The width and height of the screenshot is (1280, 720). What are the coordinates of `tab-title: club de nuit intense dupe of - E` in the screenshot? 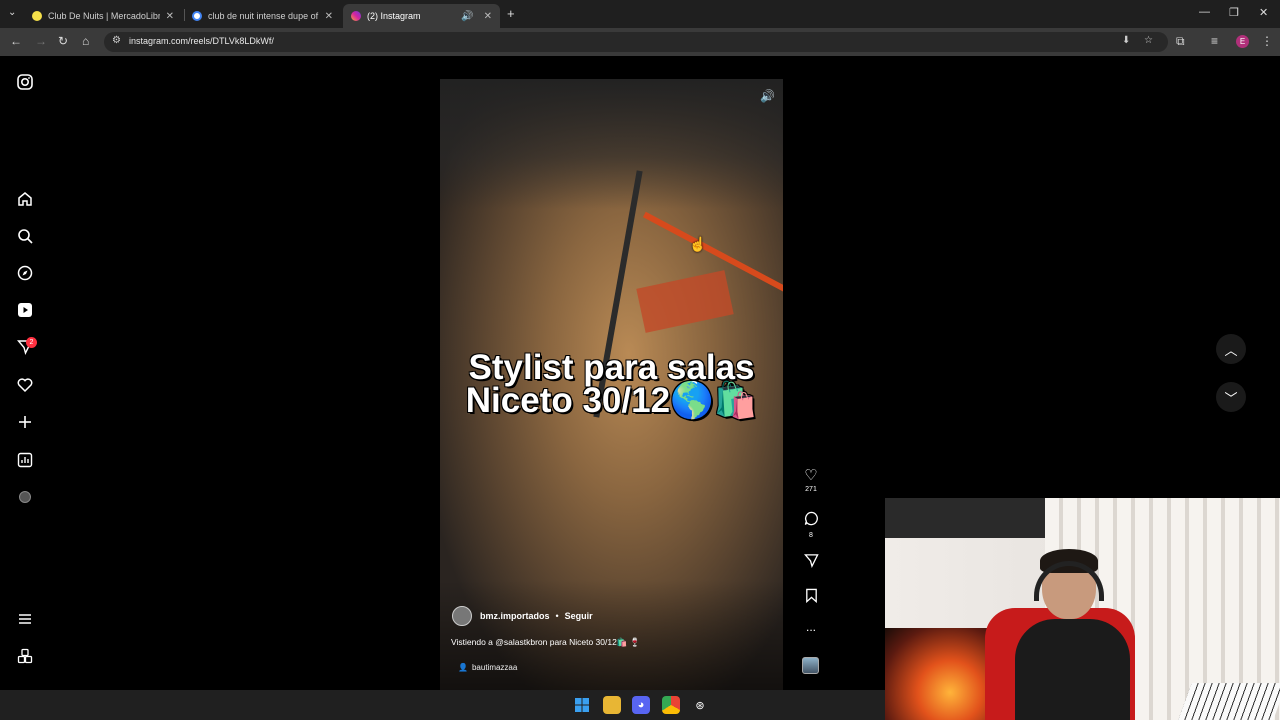 It's located at (263, 16).